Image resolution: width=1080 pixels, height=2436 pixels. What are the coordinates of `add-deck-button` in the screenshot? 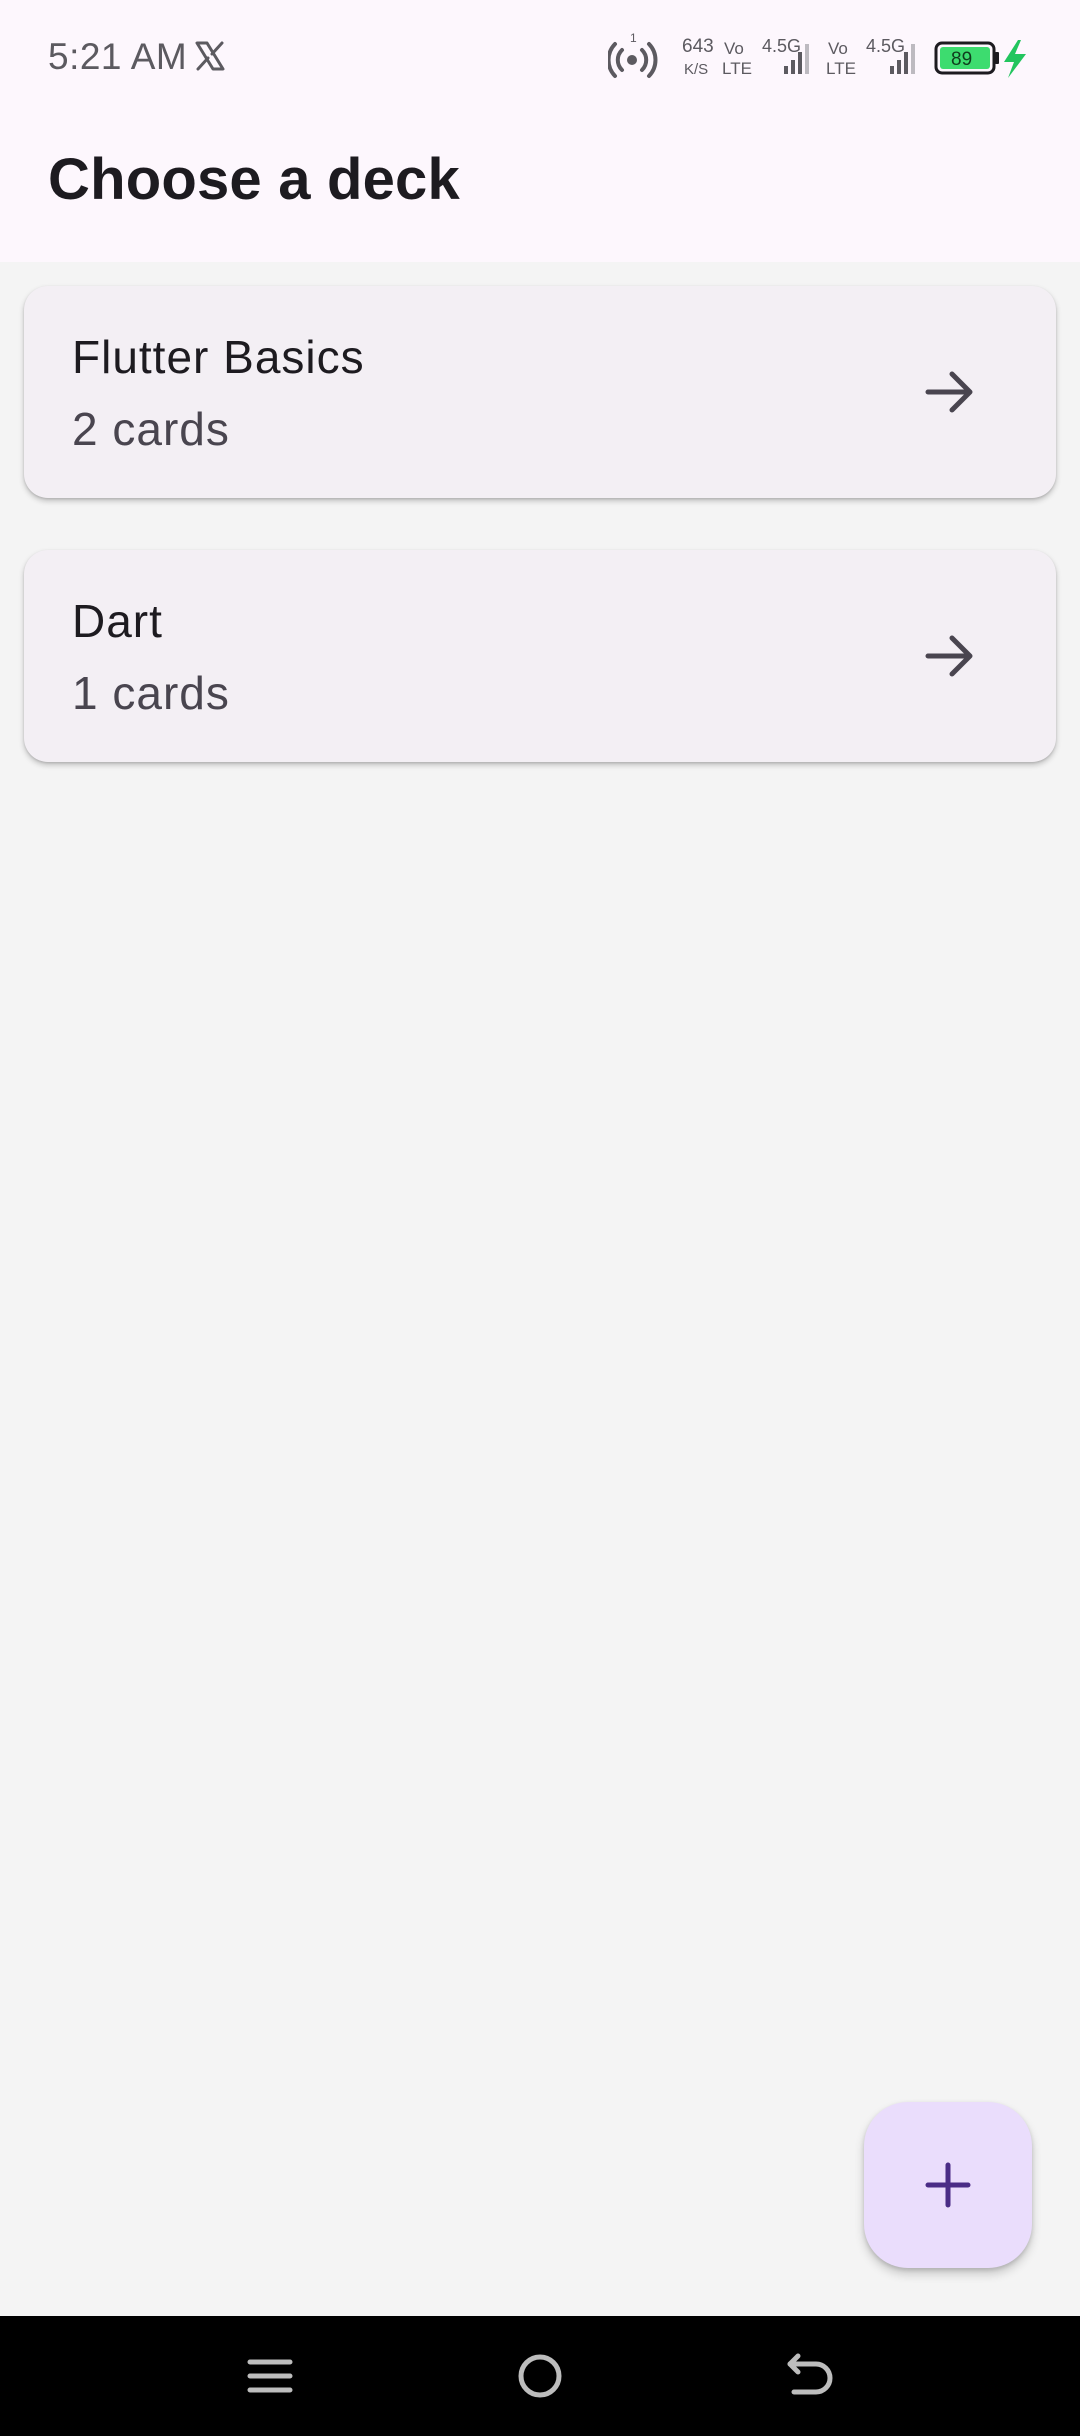 It's located at (948, 2185).